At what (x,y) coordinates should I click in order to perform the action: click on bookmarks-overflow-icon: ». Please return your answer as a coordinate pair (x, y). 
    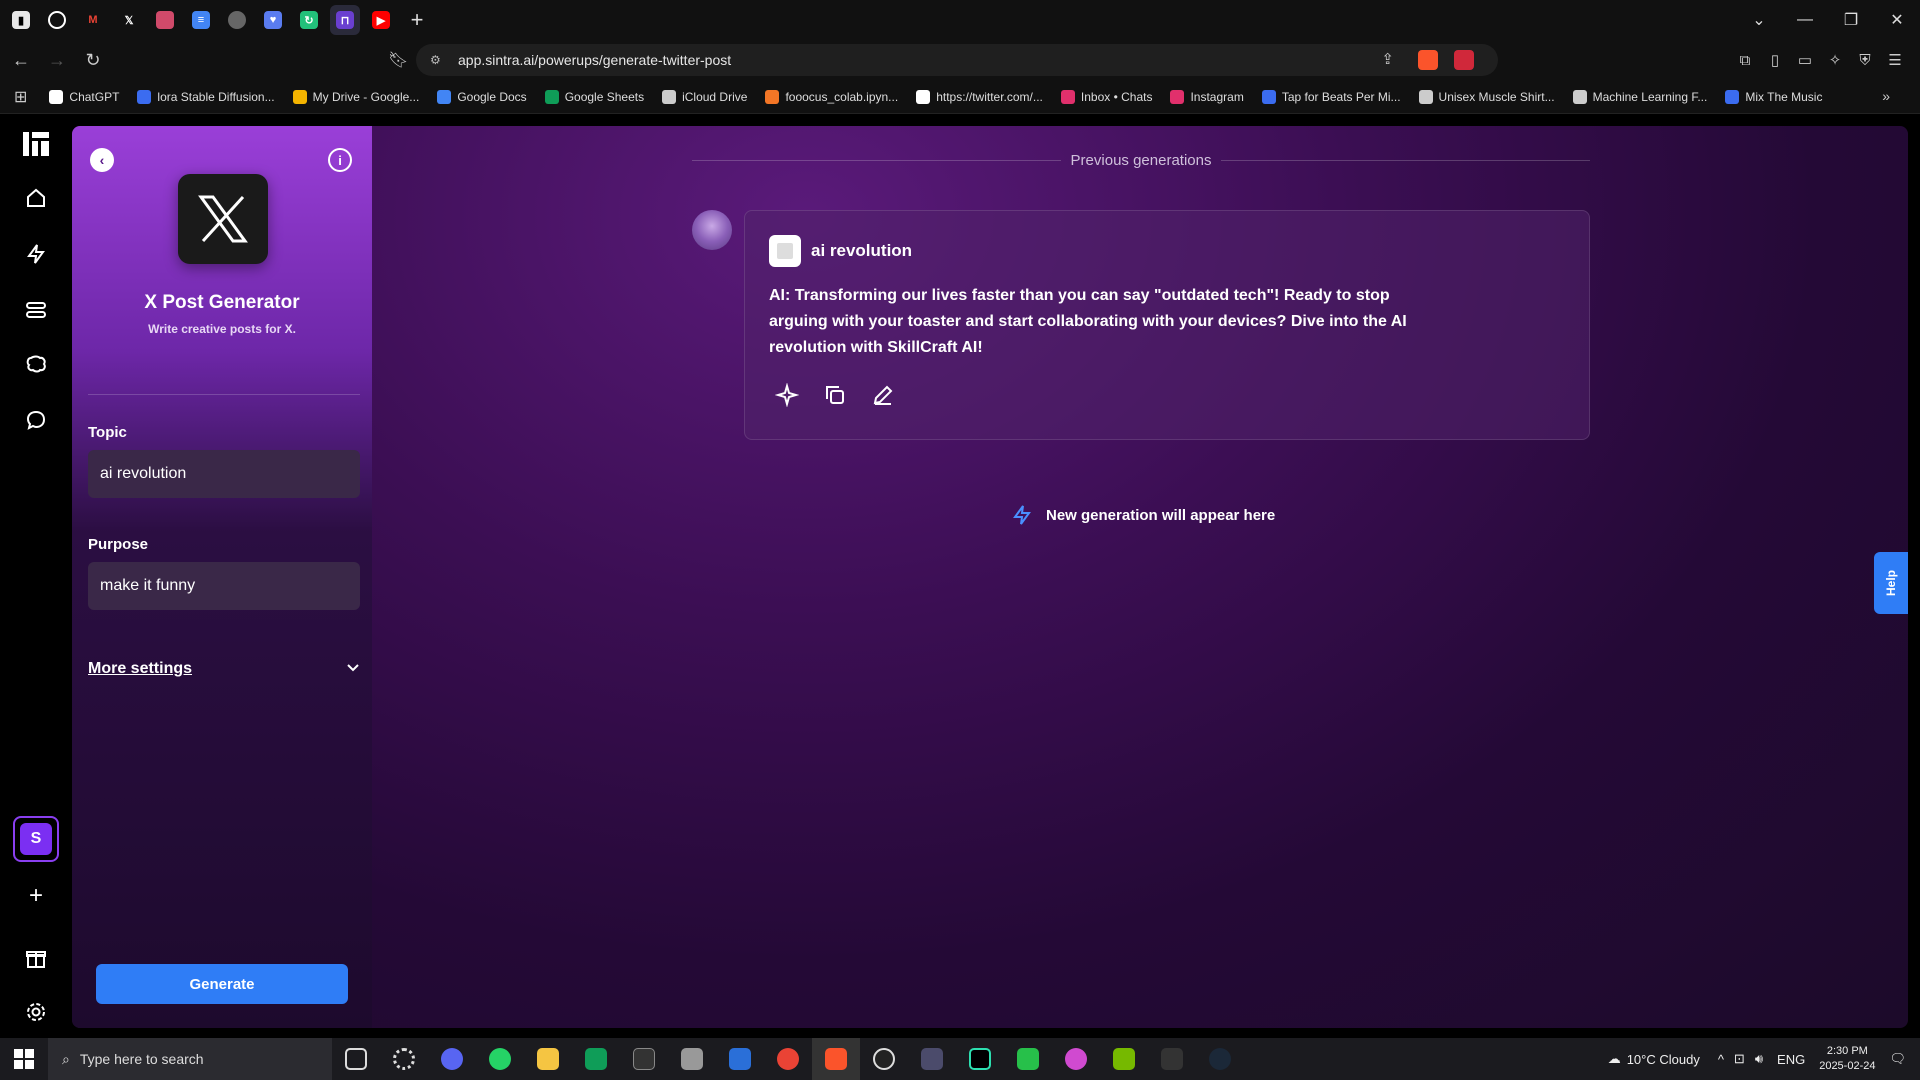
    Looking at the image, I should click on (1886, 96).